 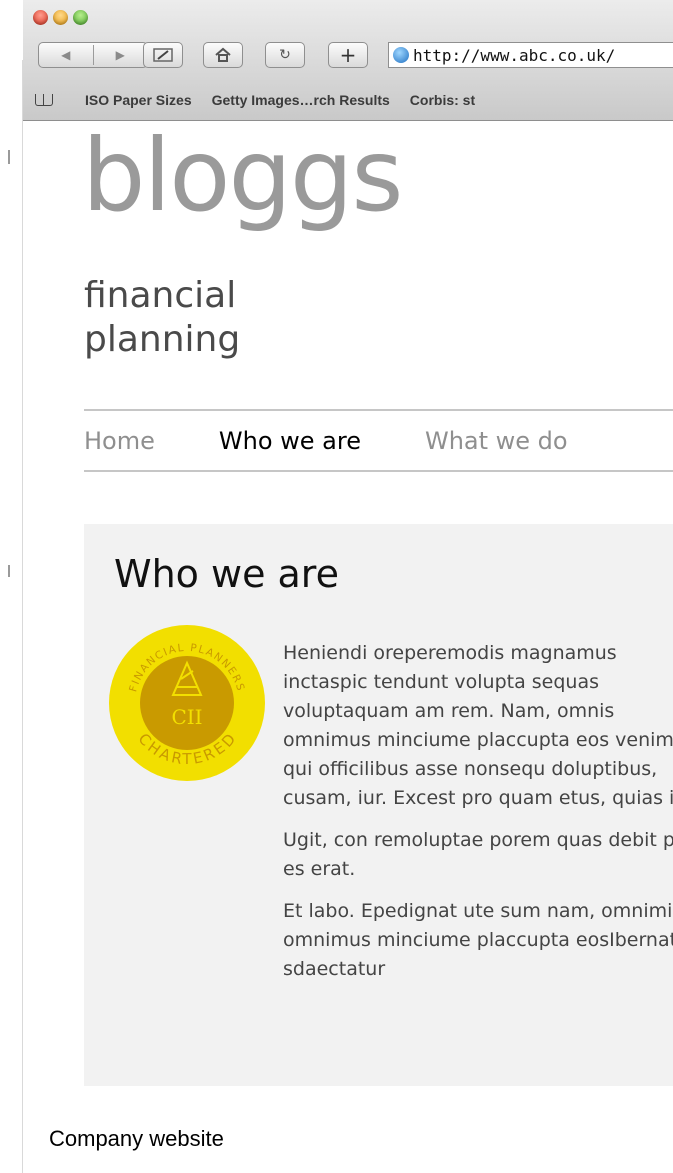 I want to click on url-text: http://www.abc.co.uk/, so click(x=514, y=55).